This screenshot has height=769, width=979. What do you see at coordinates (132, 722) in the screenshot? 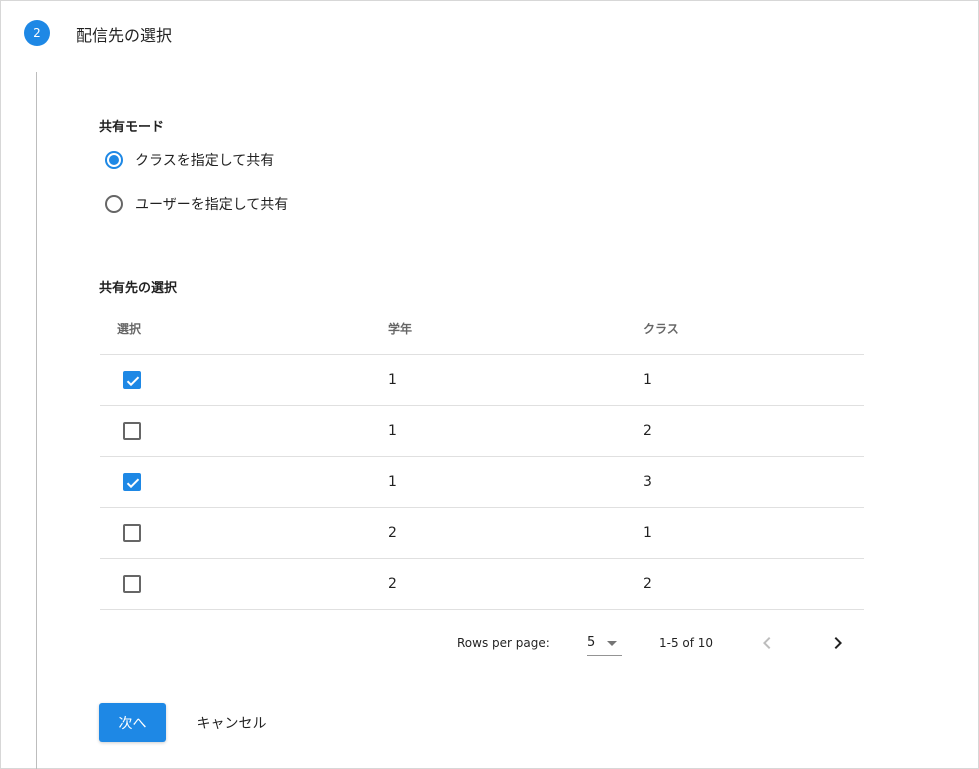
I see `next-button: 次へ` at bounding box center [132, 722].